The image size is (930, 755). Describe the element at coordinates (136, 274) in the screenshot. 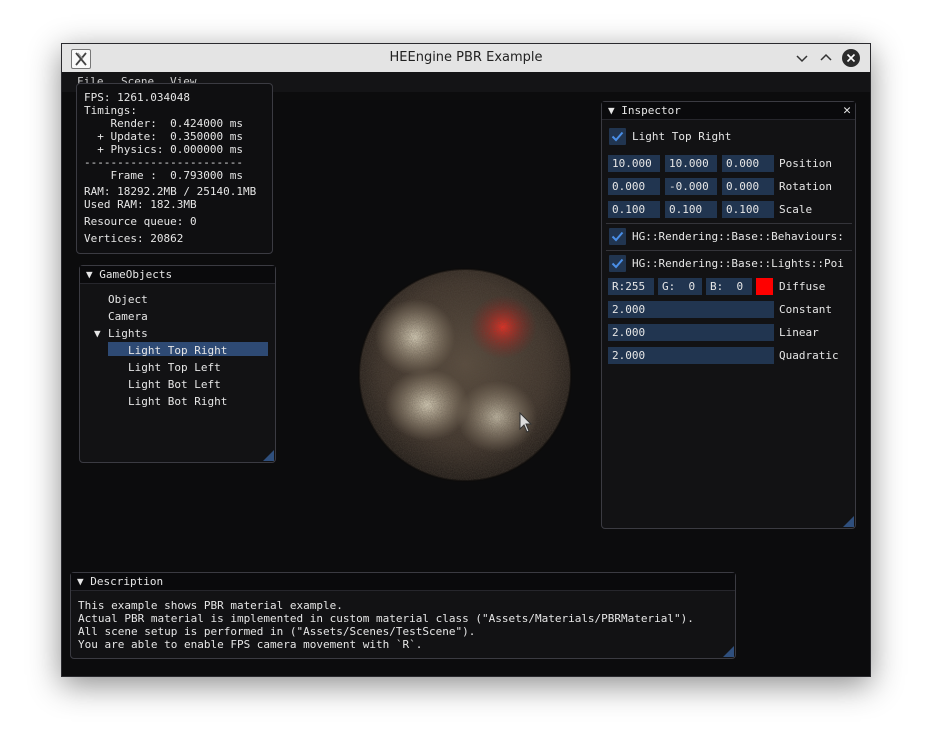

I see `gameobjects-title: GameObjects` at that location.